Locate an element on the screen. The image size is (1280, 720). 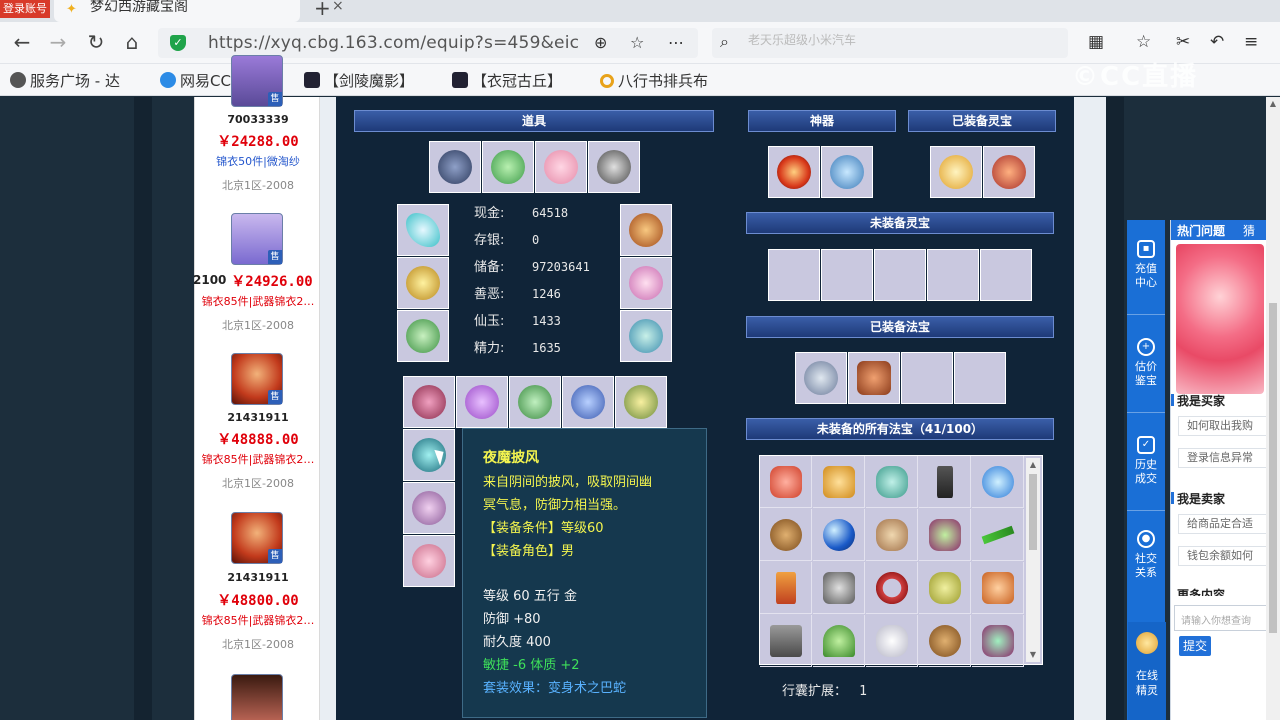
fabao-scrollbar: ▲ ▼ is located at coordinates (1033, 560).